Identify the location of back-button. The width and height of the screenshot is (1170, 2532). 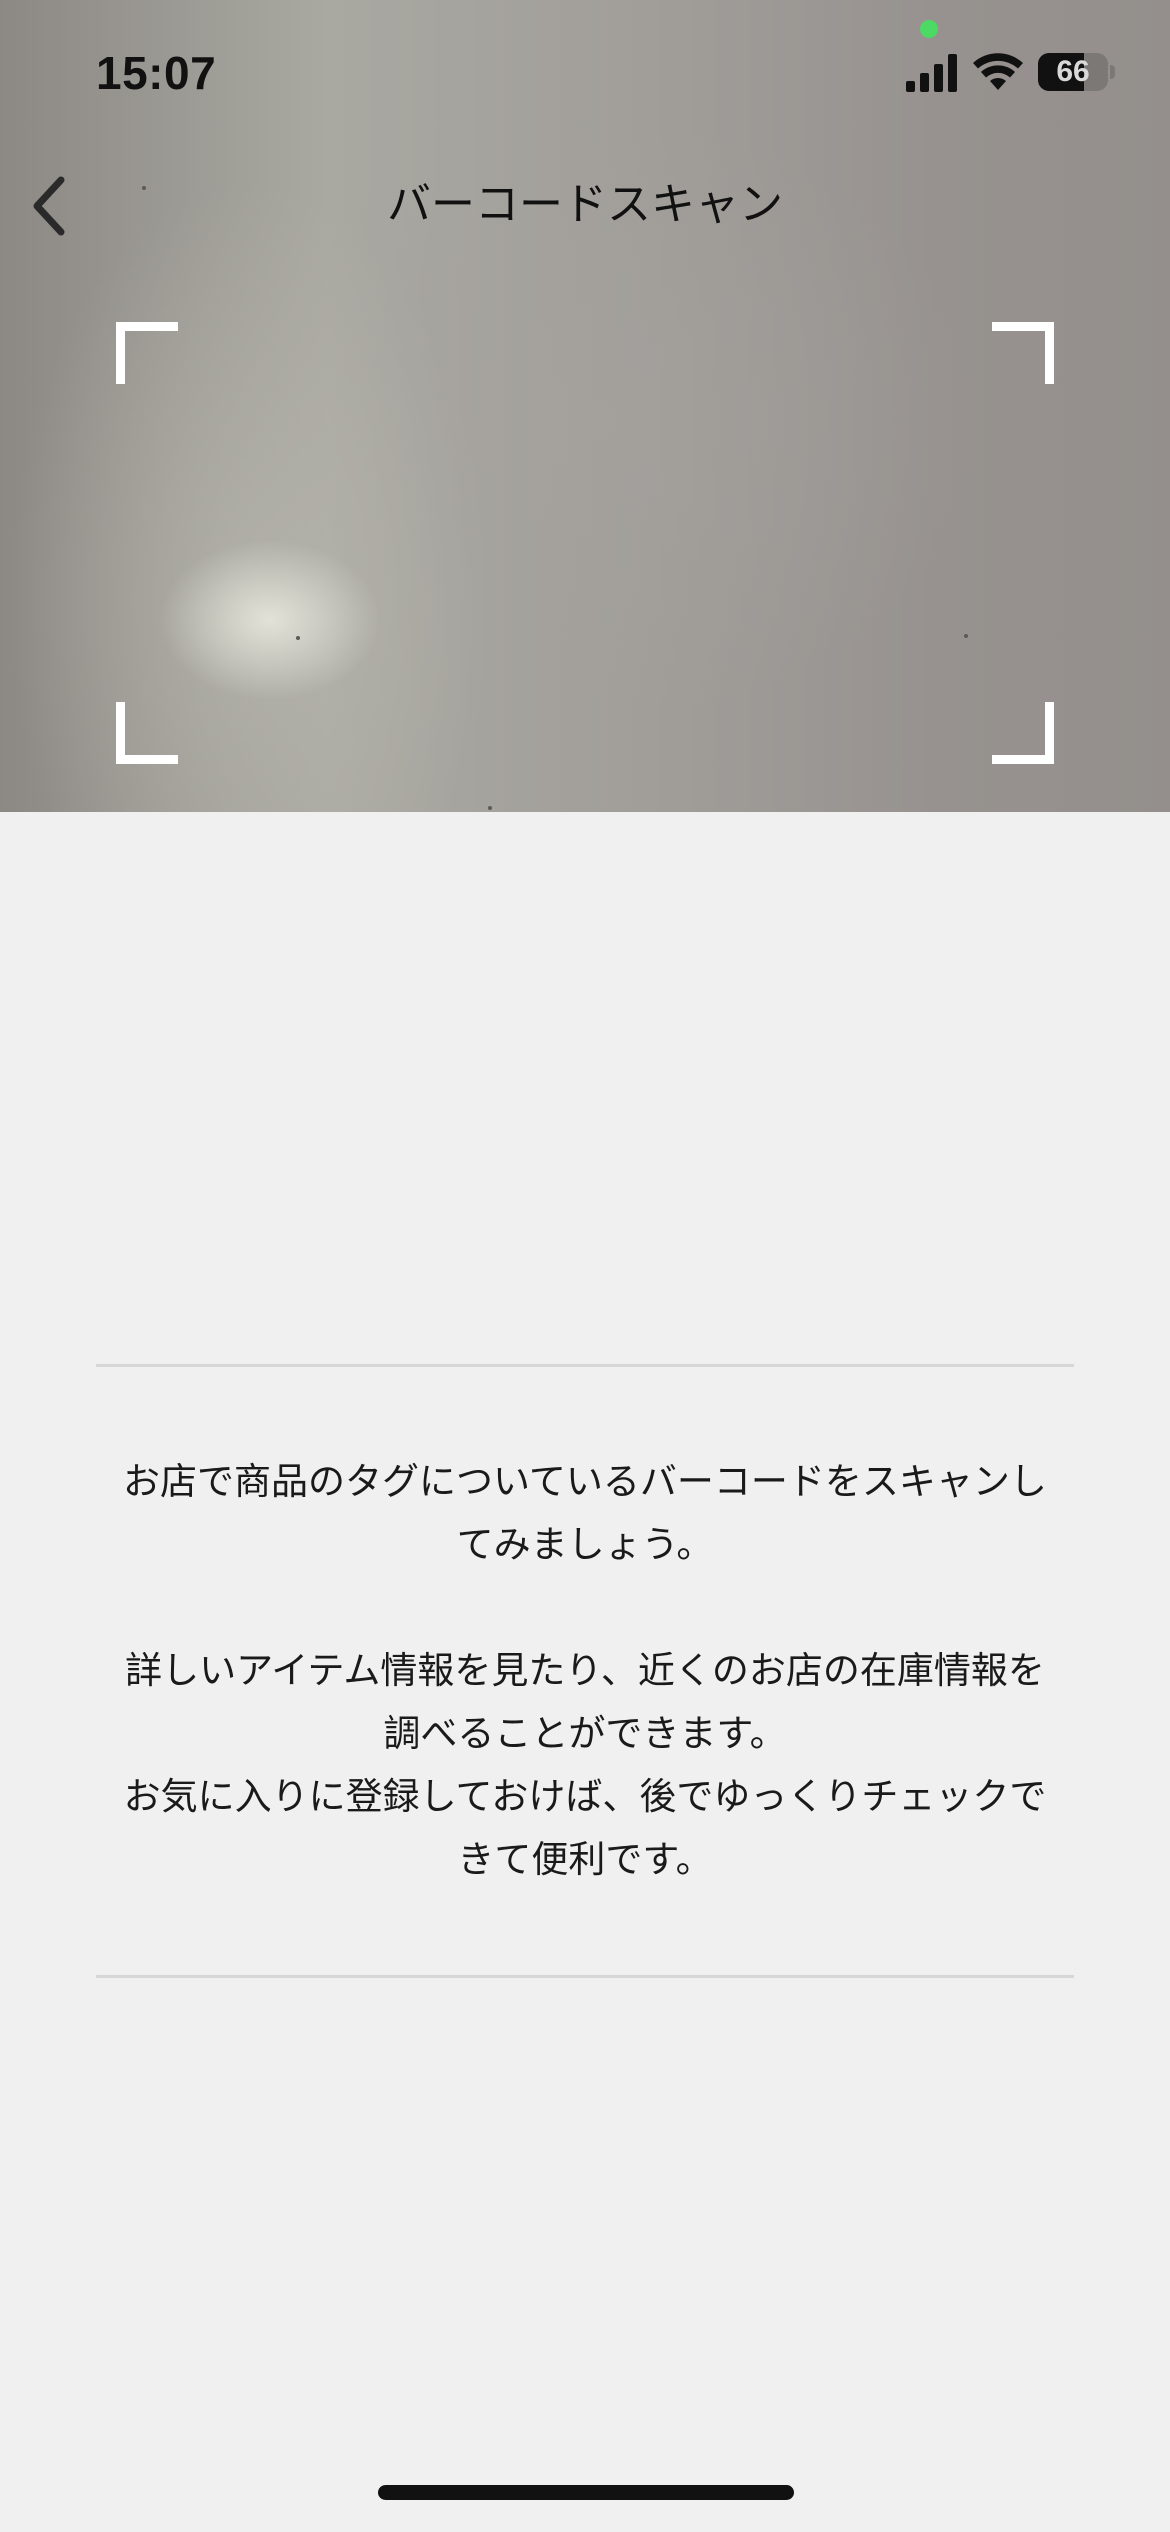
(49, 206).